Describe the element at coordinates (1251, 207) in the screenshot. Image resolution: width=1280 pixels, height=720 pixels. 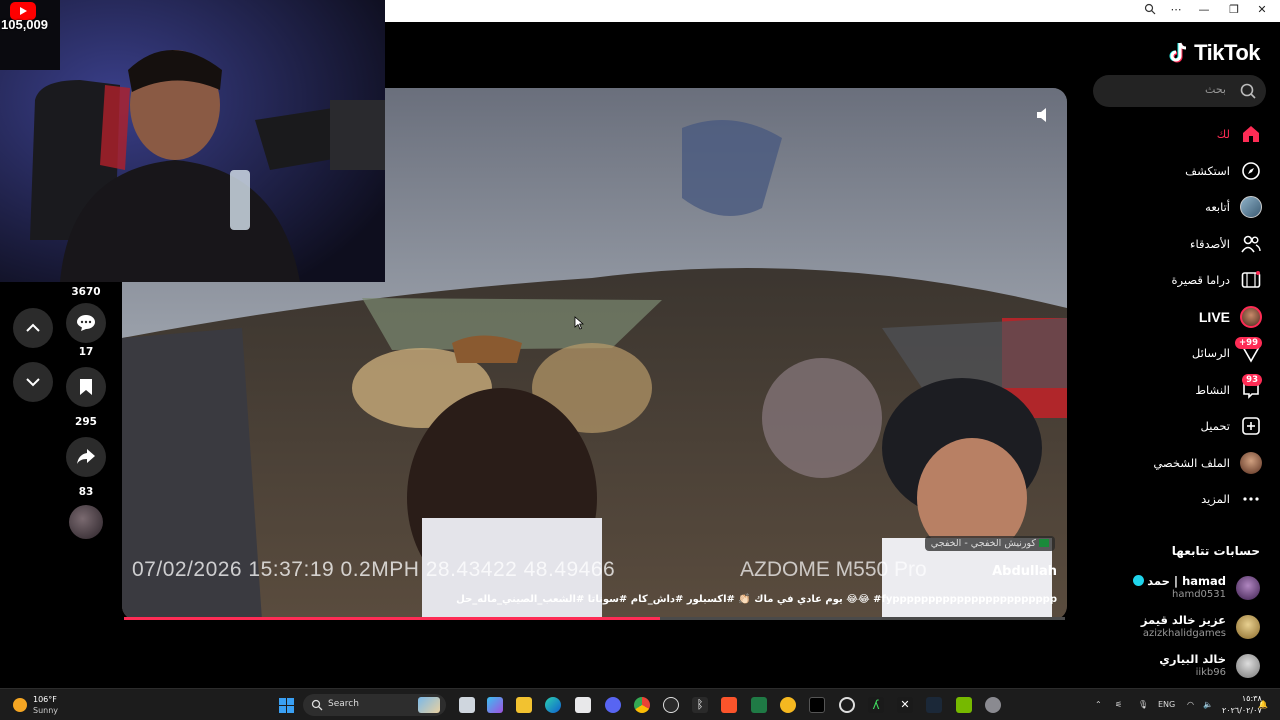
I see `following-avatar-icon` at that location.